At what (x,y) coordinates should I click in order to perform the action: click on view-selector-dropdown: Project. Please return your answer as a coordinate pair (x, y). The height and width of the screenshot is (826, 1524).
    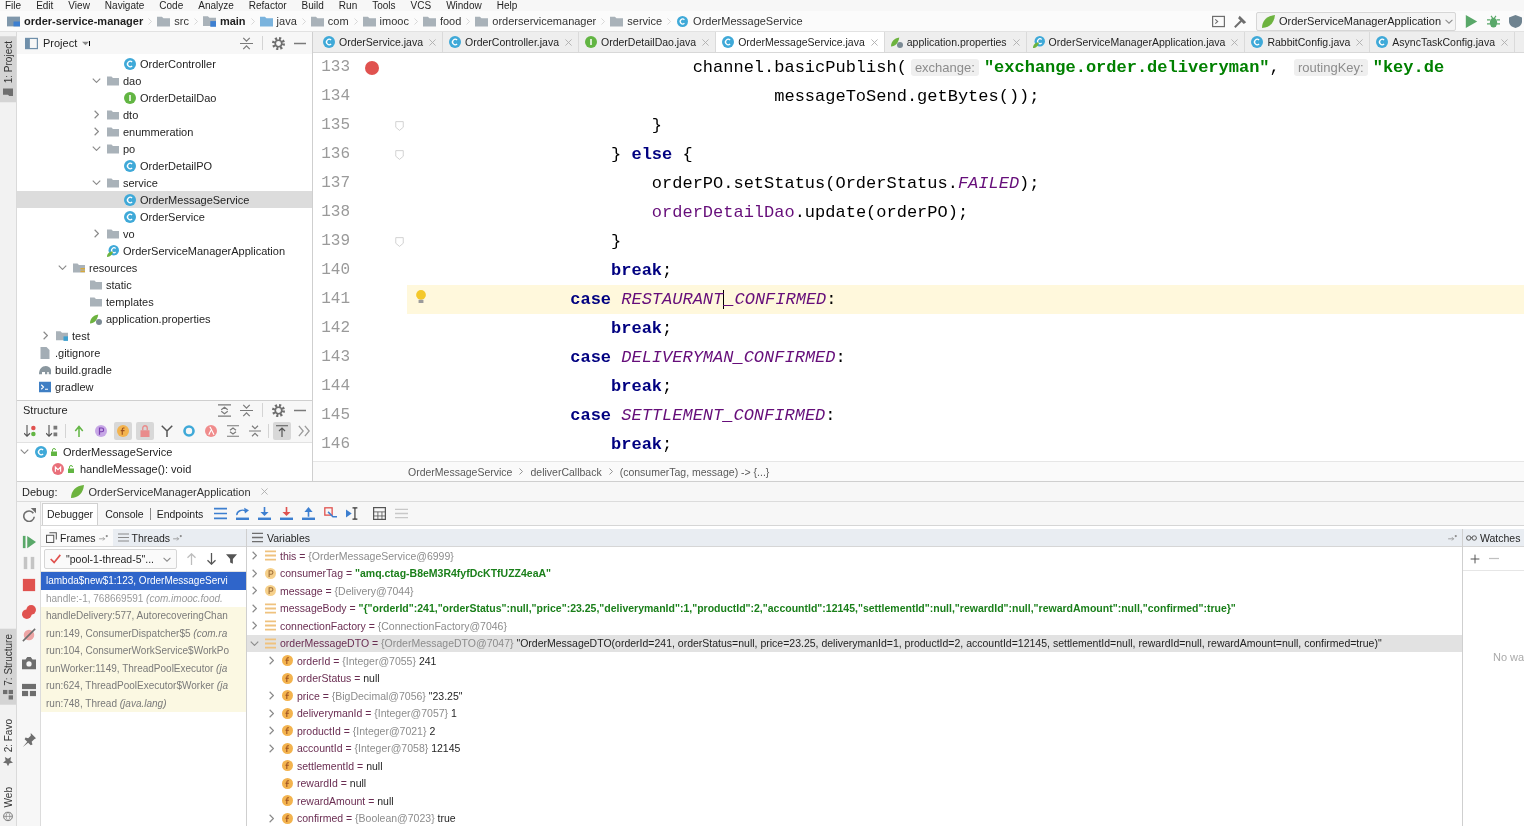
    Looking at the image, I should click on (58, 43).